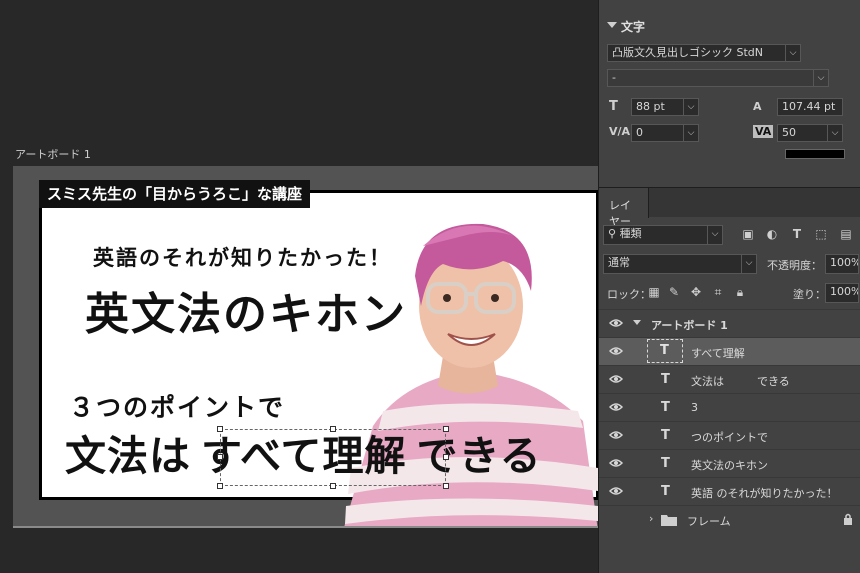 The image size is (860, 573). I want to click on fill-label: 塗り：, so click(809, 294).